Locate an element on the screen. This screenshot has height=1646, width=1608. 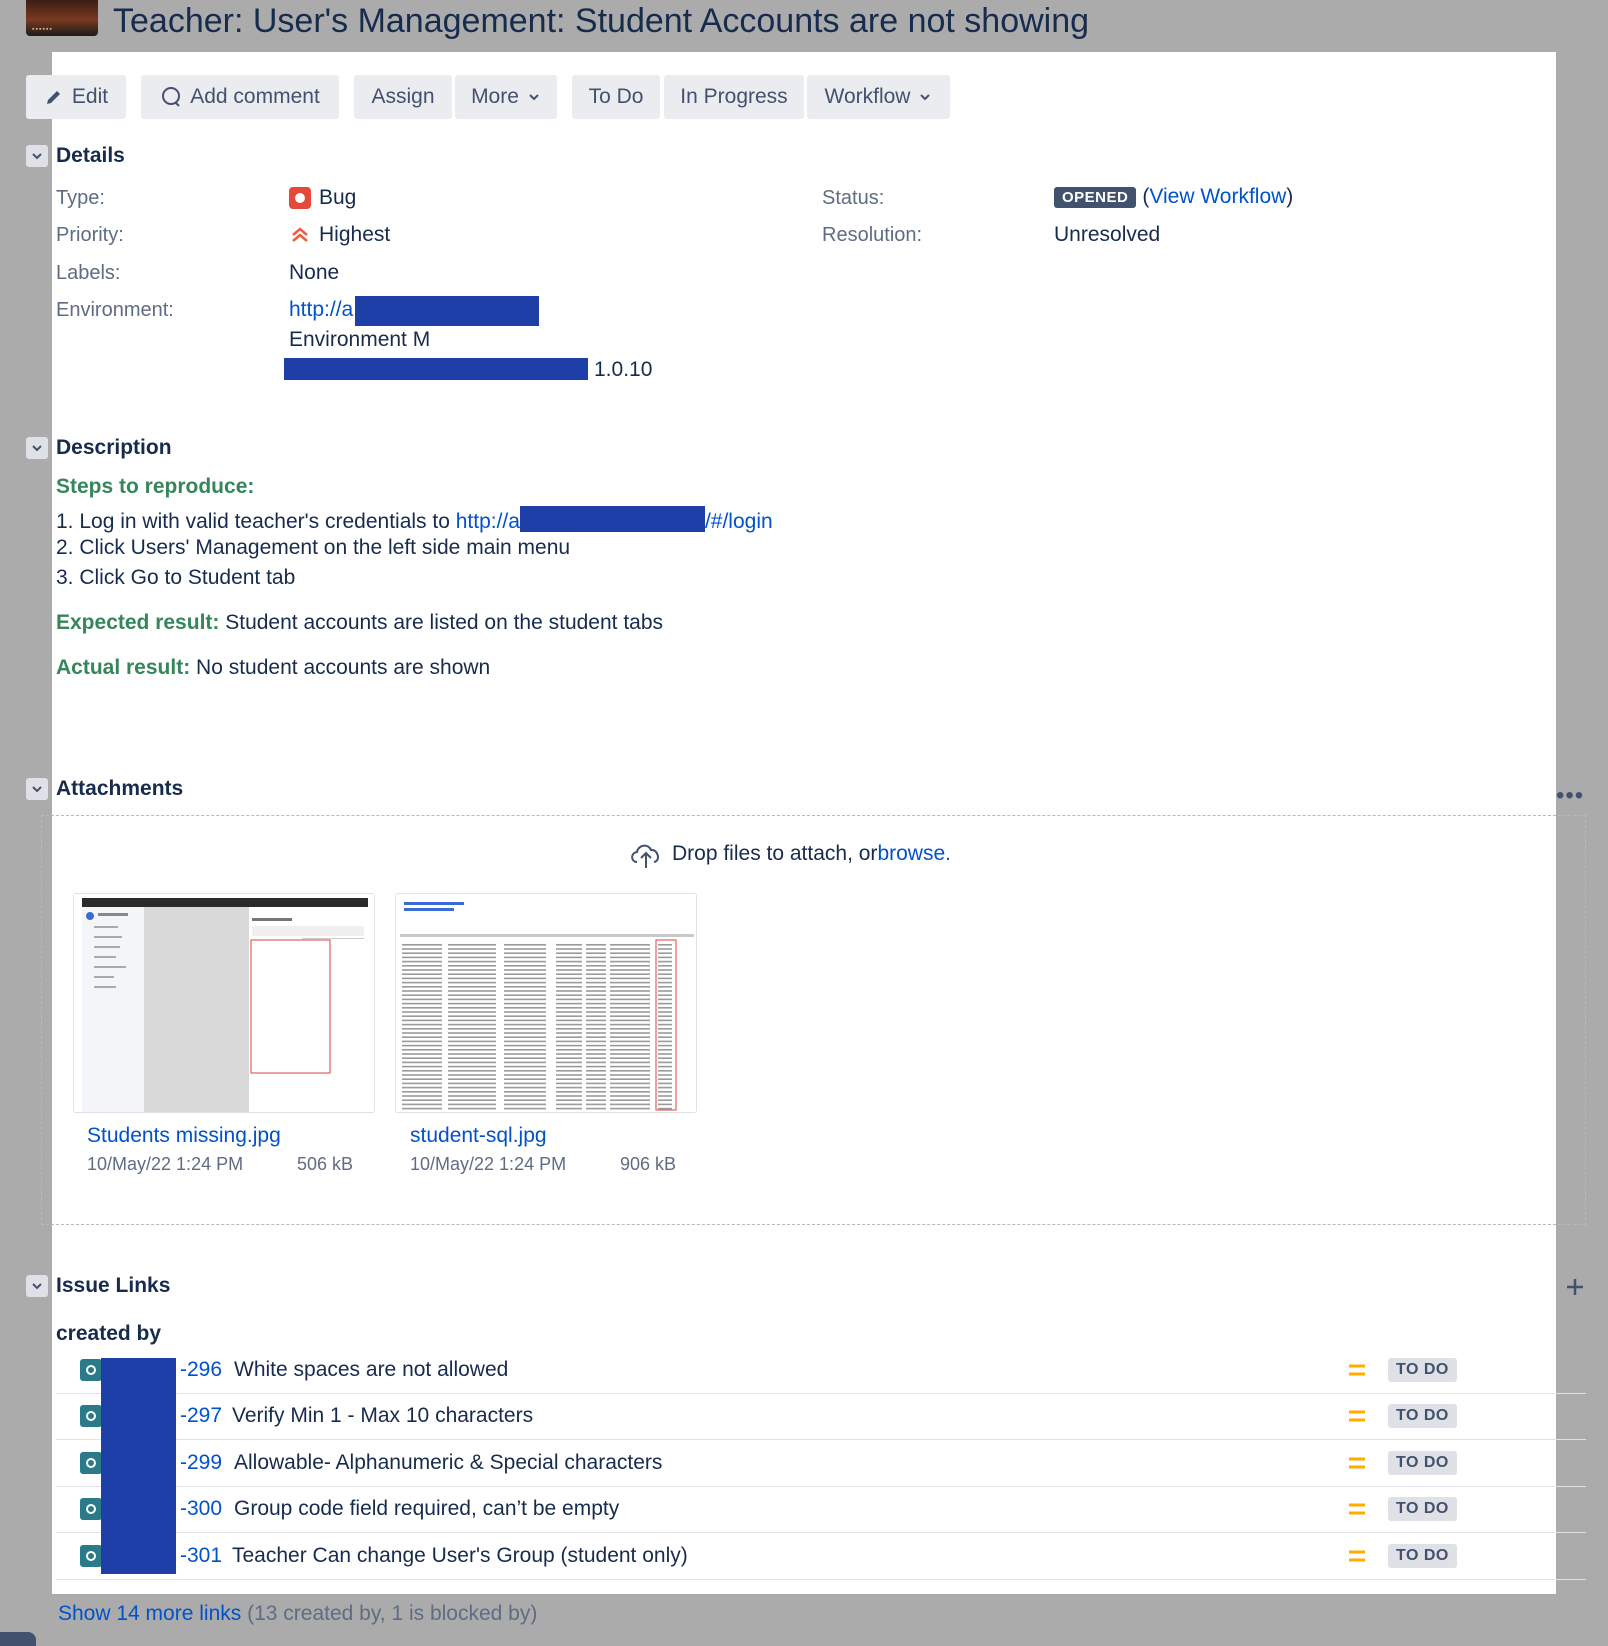
environment-label: Environment: is located at coordinates (115, 310).